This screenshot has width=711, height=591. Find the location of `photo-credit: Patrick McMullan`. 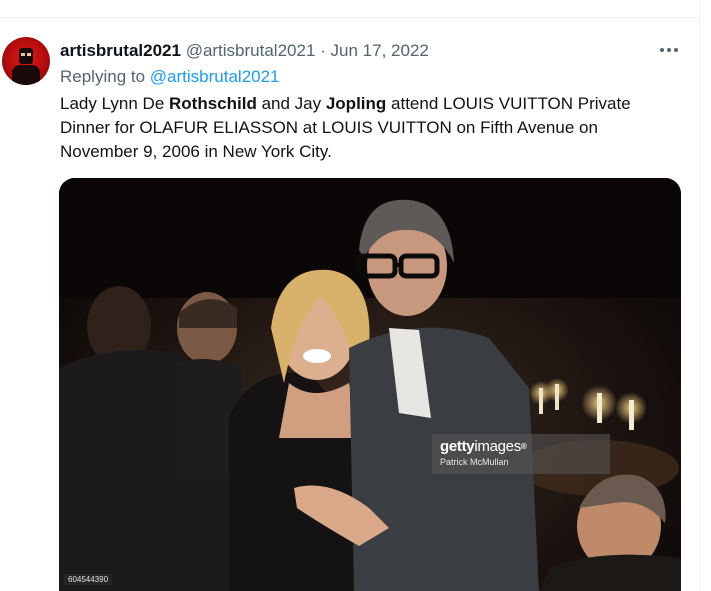

photo-credit: Patrick McMullan is located at coordinates (474, 462).